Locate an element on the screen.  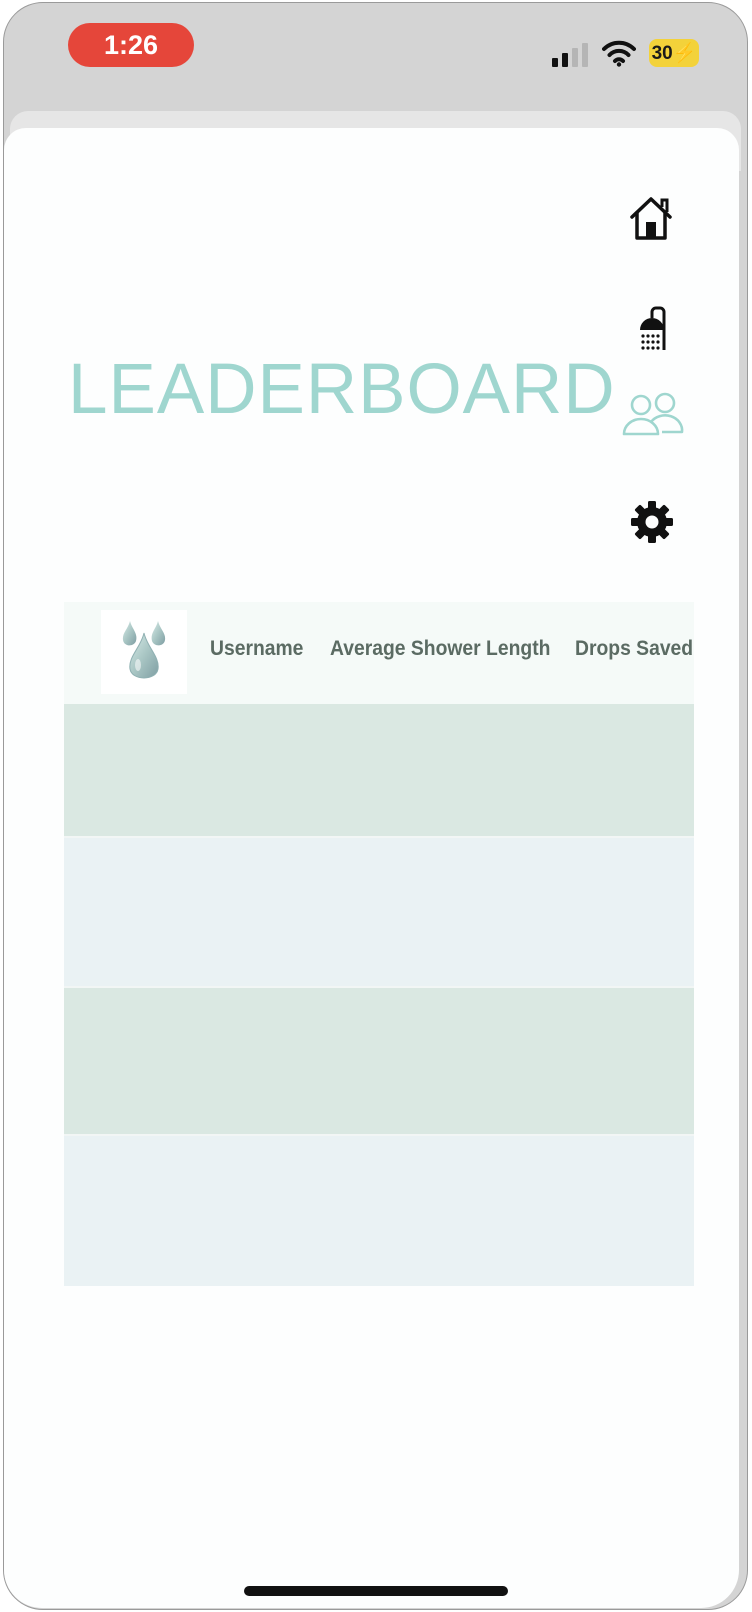
page-title: LEADERBOARD is located at coordinates (342, 389).